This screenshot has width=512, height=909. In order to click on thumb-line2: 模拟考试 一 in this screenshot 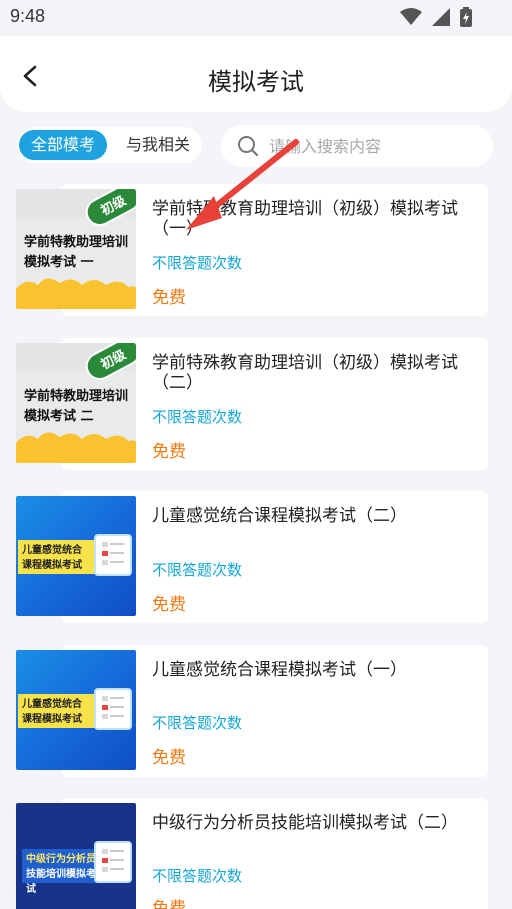, I will do `click(59, 262)`.